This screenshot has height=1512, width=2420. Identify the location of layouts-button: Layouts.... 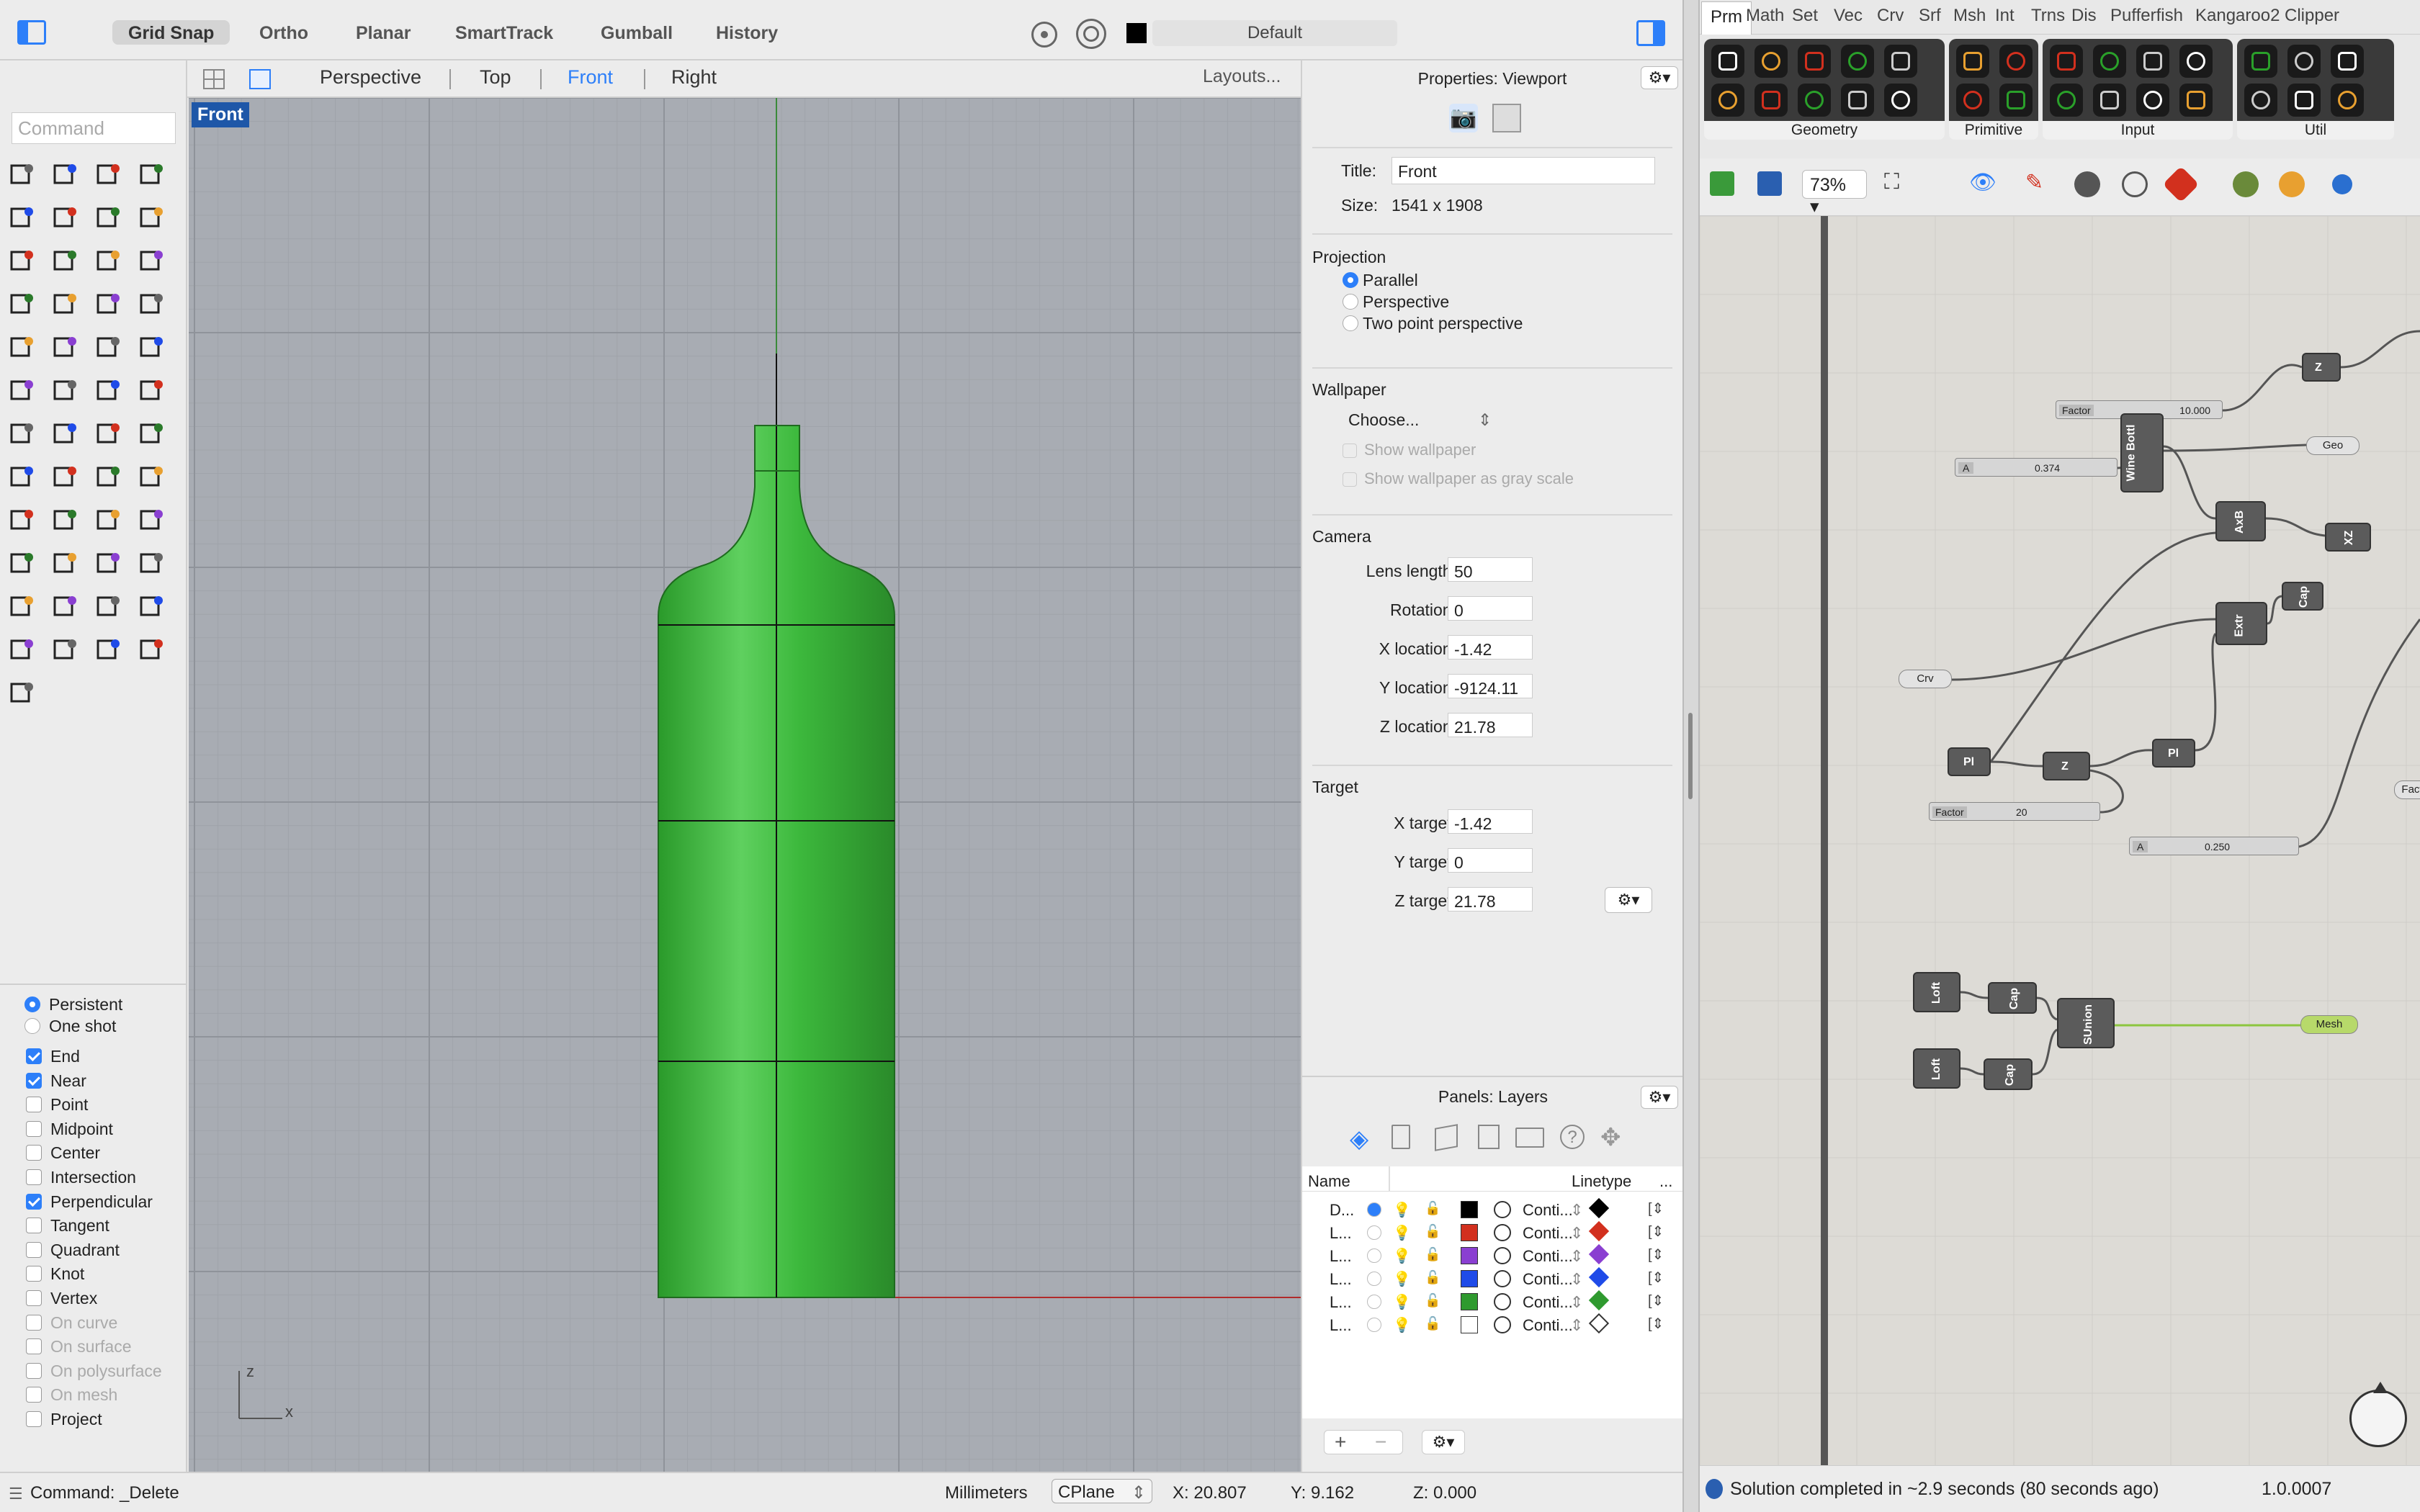
(1242, 76).